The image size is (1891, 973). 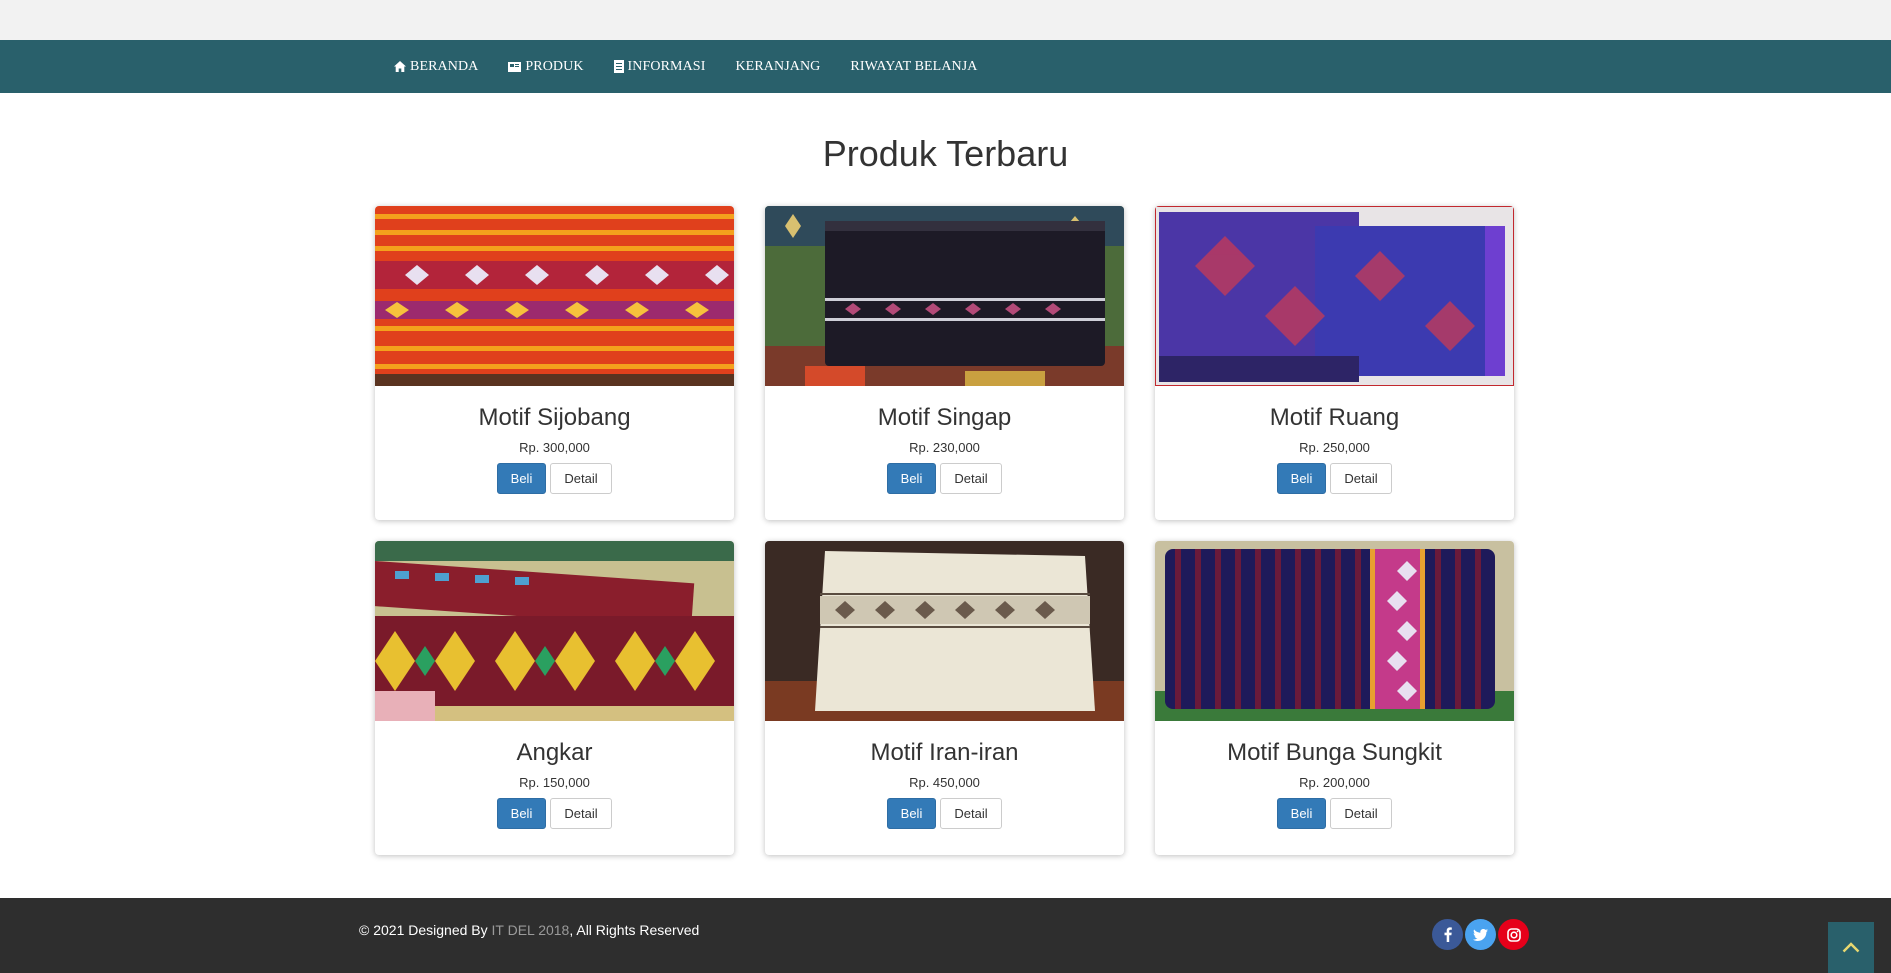 I want to click on product-card: Angkar Rp. 150,000 Beli Detail, so click(x=554, y=698).